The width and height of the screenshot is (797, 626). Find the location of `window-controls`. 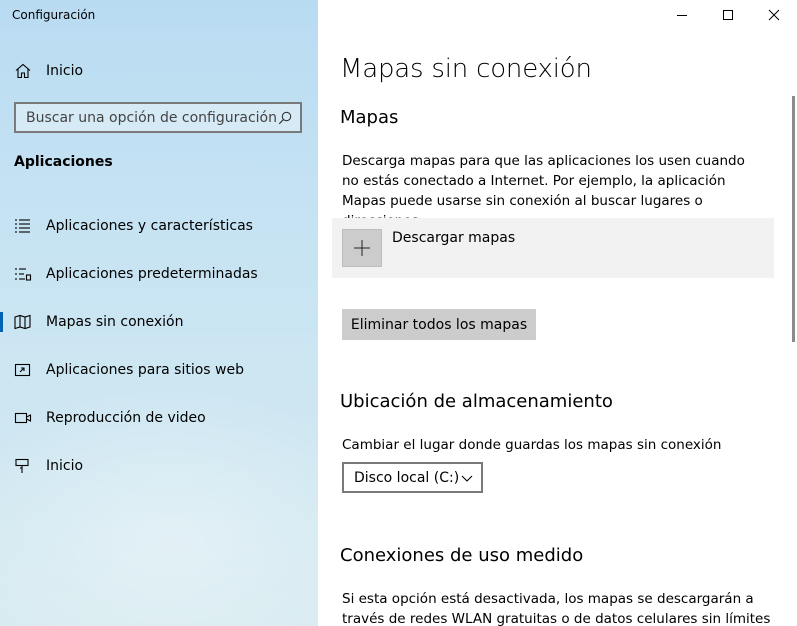

window-controls is located at coordinates (728, 15).